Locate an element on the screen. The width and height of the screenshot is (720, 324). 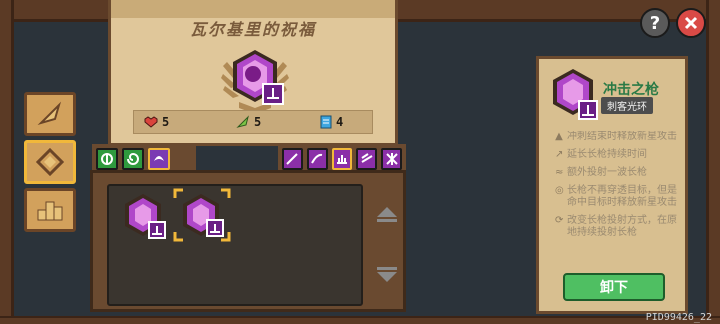
help-button: ? is located at coordinates (655, 23).